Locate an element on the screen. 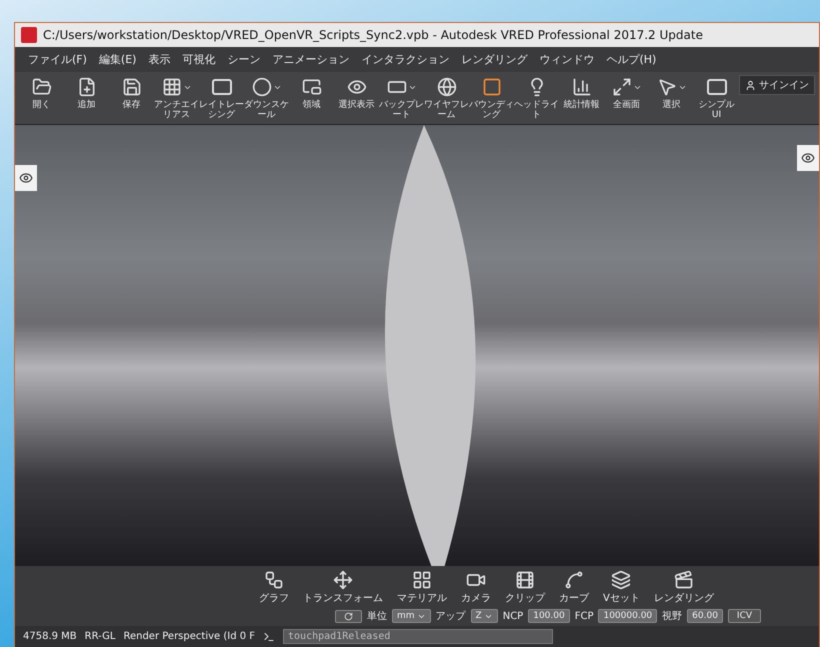  menu-item: 編集(E) is located at coordinates (118, 59).